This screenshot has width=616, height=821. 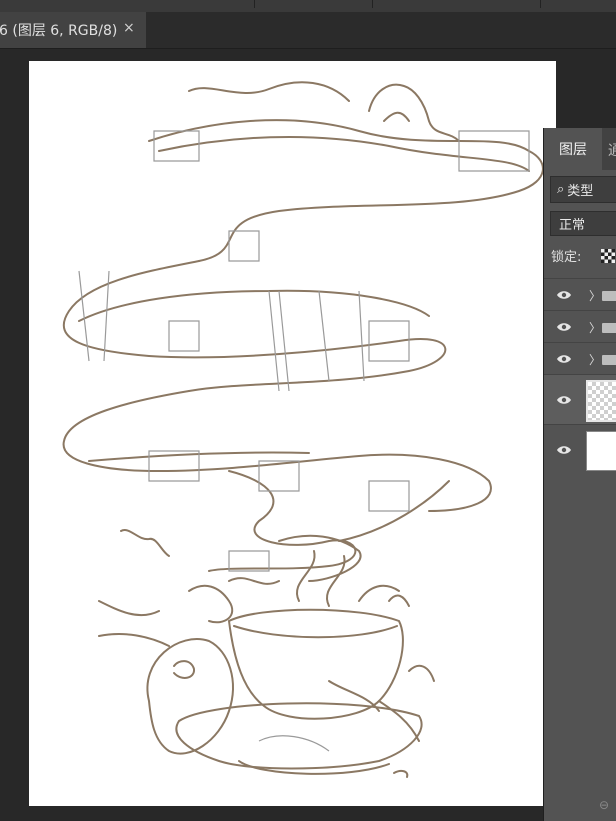 I want to click on blend-mode-dropdown: 正常, so click(x=583, y=223).